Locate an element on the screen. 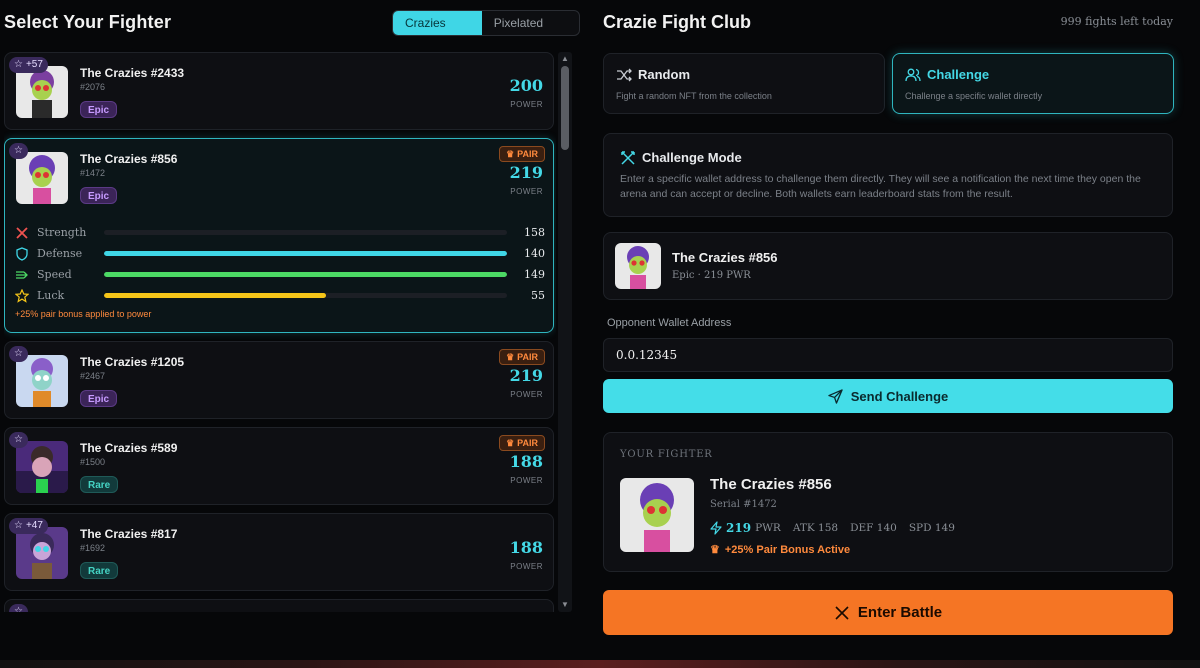 This screenshot has height=668, width=1200. speed-icon is located at coordinates (22, 275).